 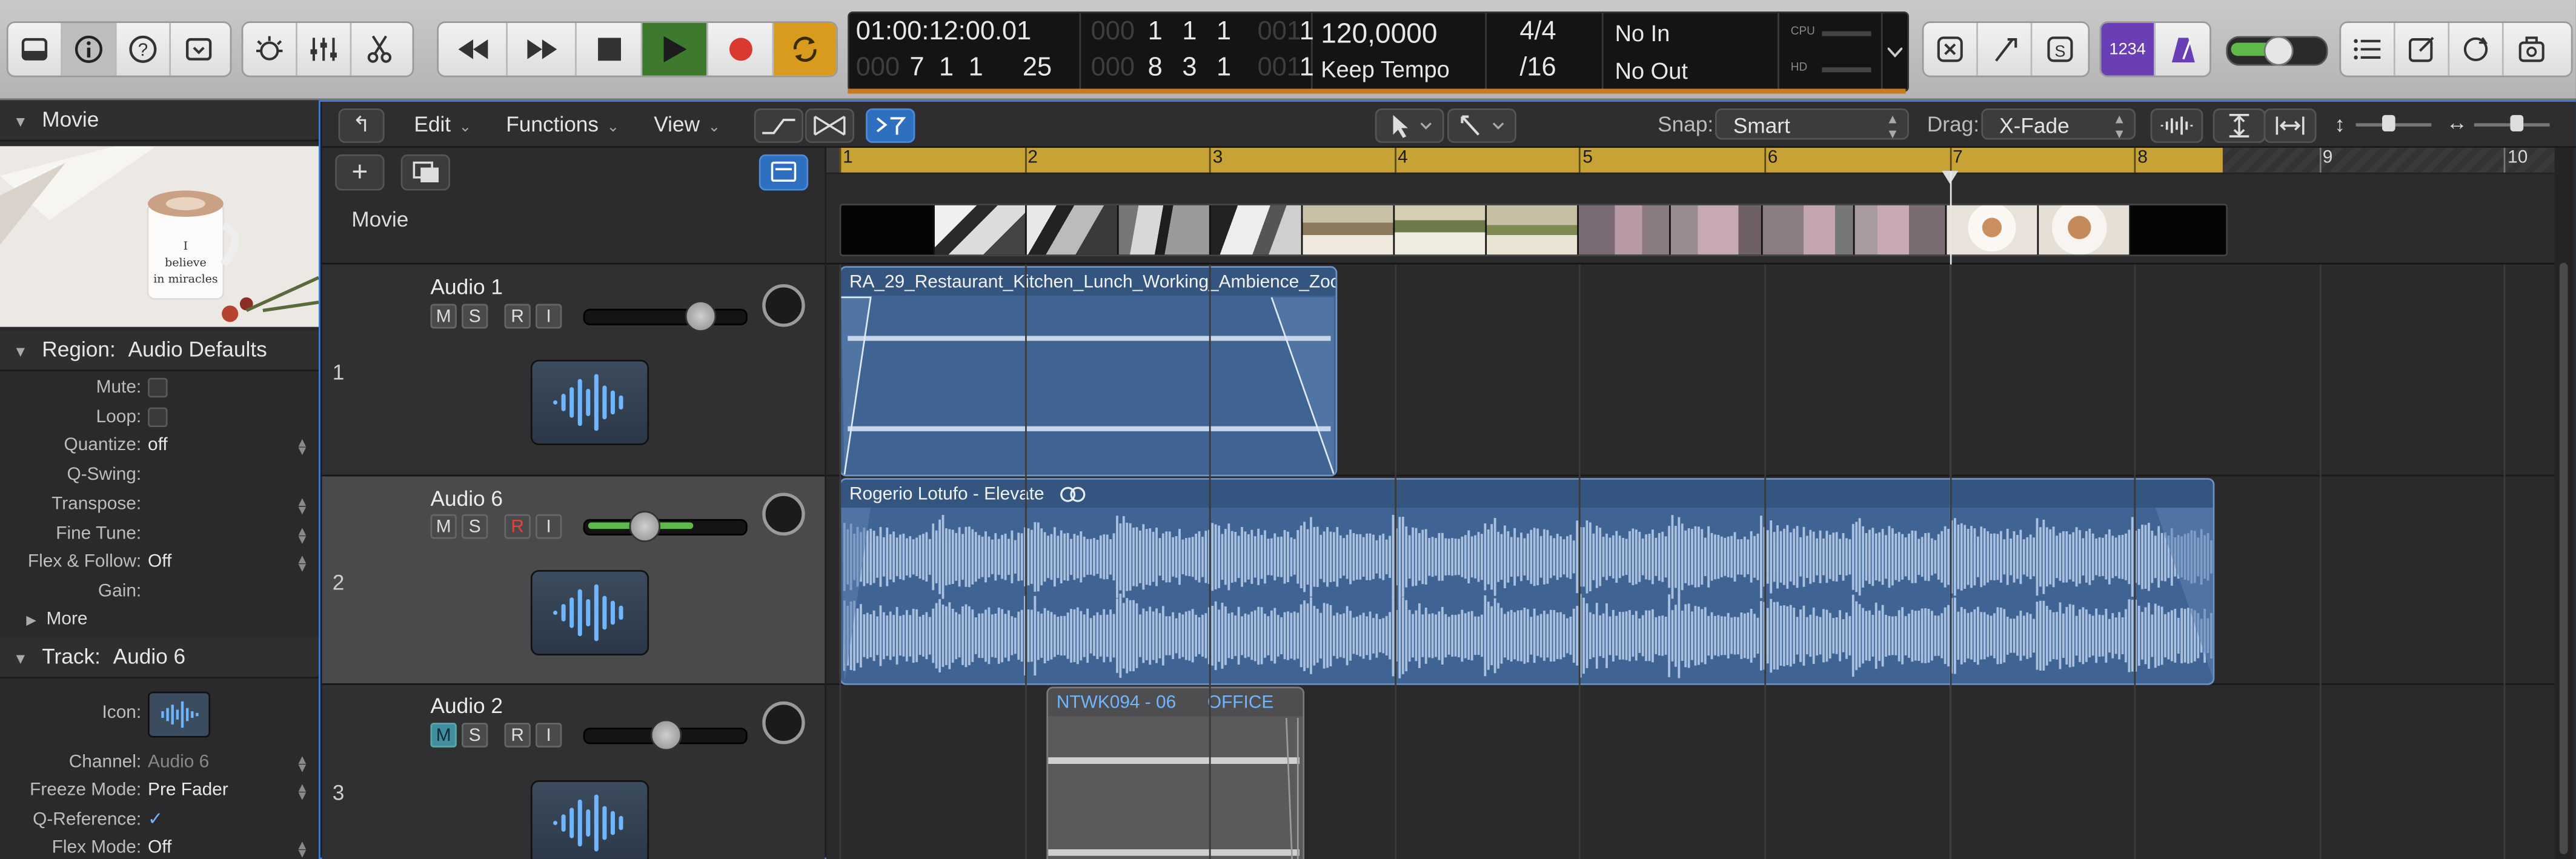 What do you see at coordinates (159, 657) in the screenshot?
I see `track-section-header: ▼ Track: Audio 6` at bounding box center [159, 657].